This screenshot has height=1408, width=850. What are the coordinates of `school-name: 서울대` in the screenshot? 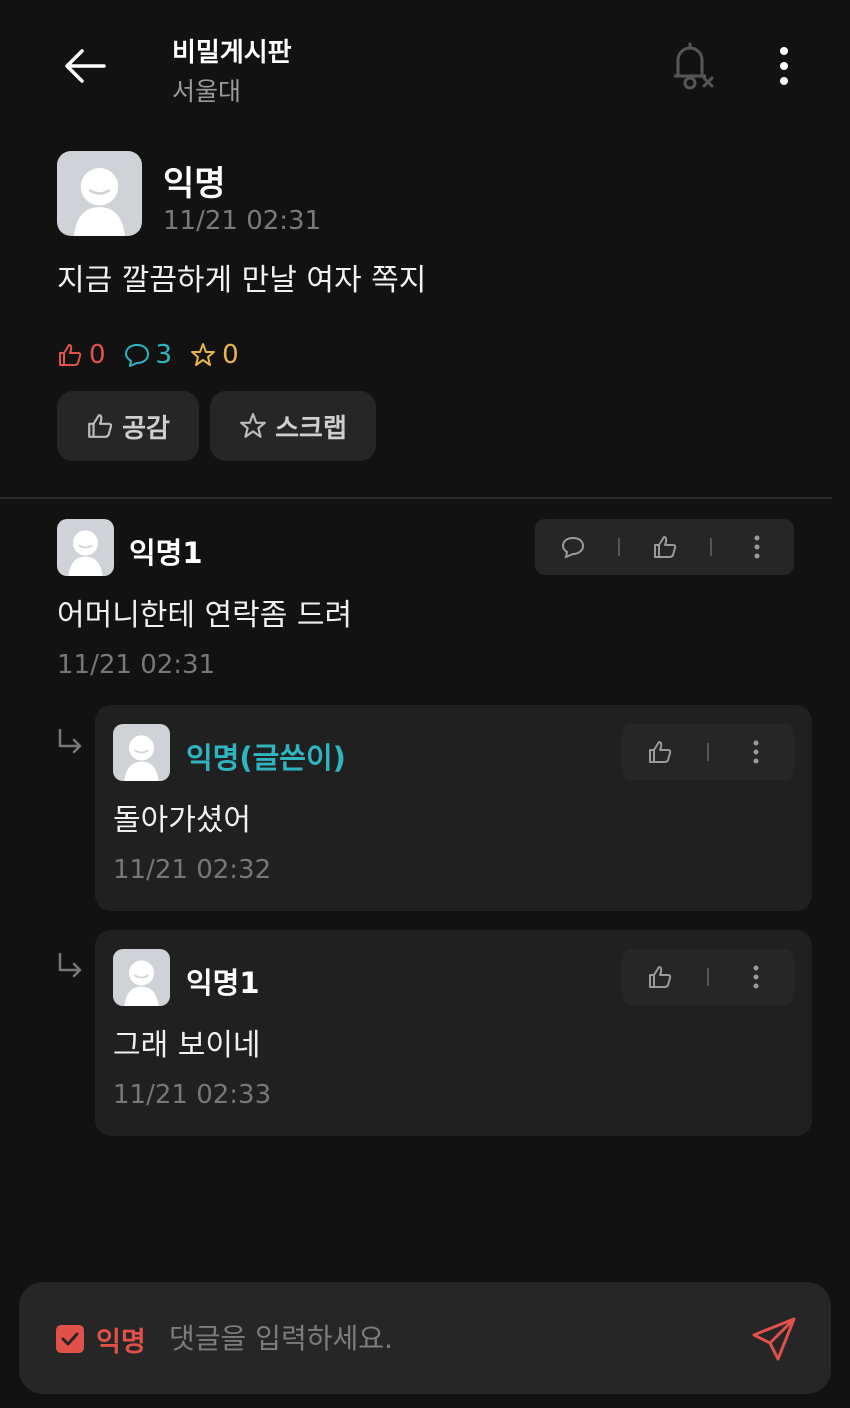 It's located at (207, 91).